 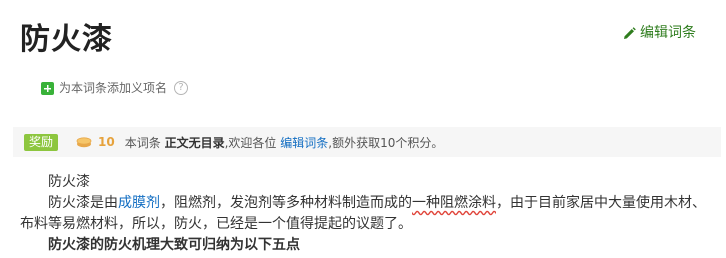 I want to click on reward-badge: 奖励, so click(x=41, y=142).